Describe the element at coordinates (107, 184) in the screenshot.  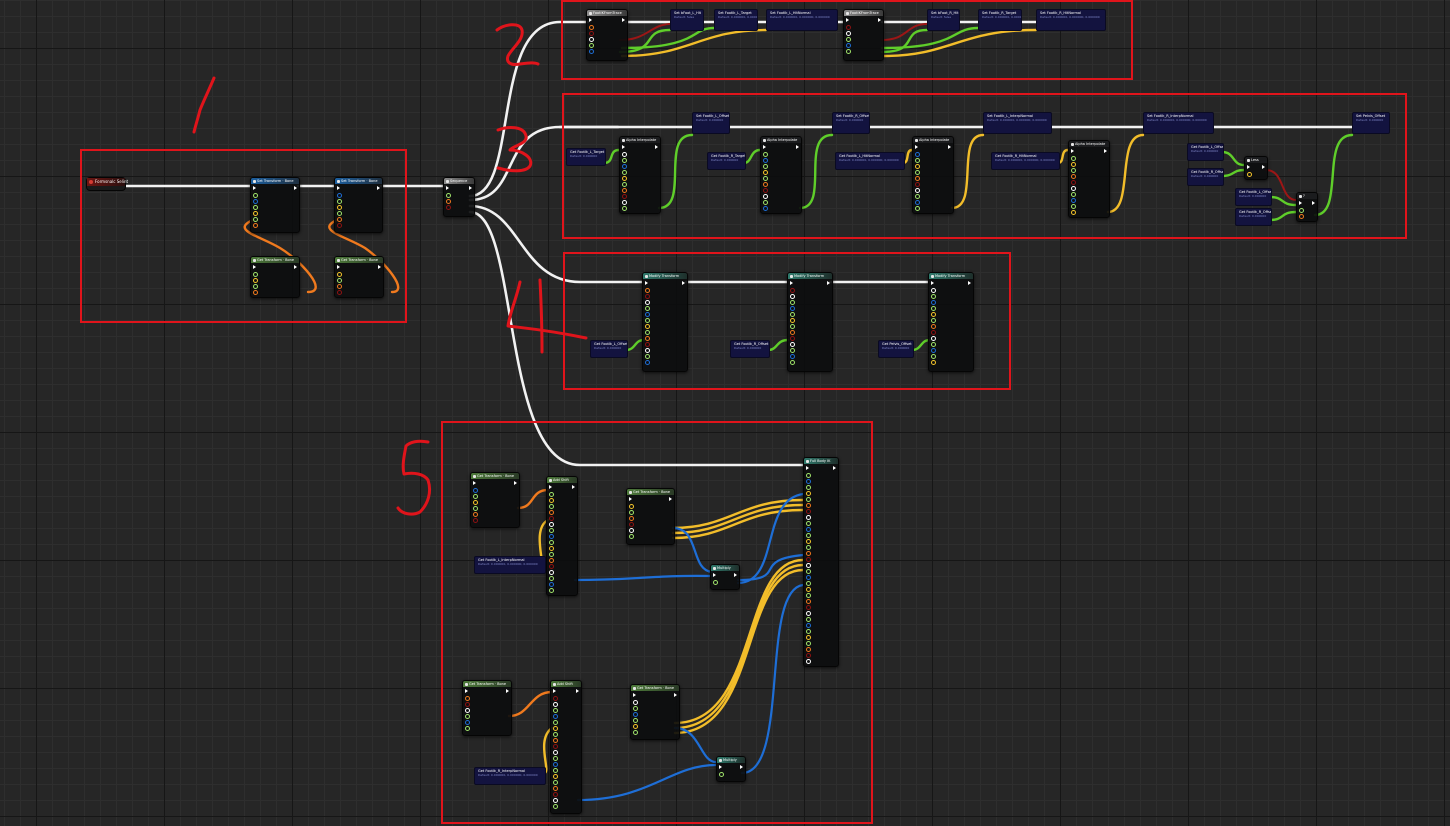
I see `event-node: Formsnalc Selint` at that location.